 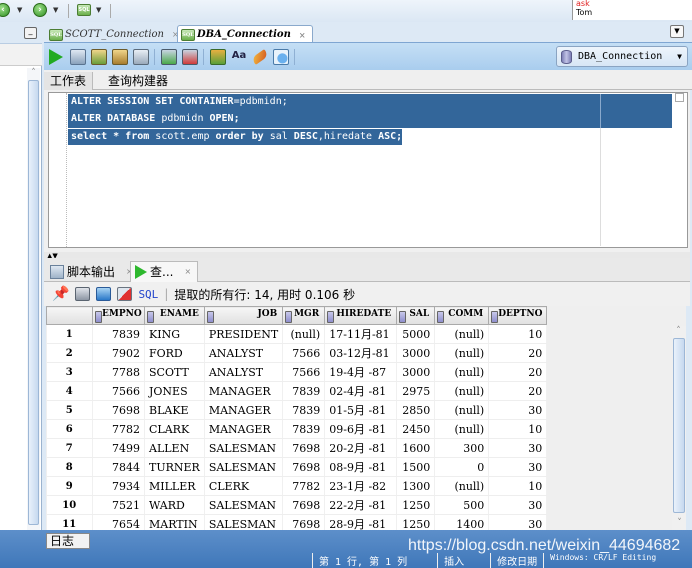 I want to click on cell-hiredate: 20-2月 -81, so click(x=361, y=448).